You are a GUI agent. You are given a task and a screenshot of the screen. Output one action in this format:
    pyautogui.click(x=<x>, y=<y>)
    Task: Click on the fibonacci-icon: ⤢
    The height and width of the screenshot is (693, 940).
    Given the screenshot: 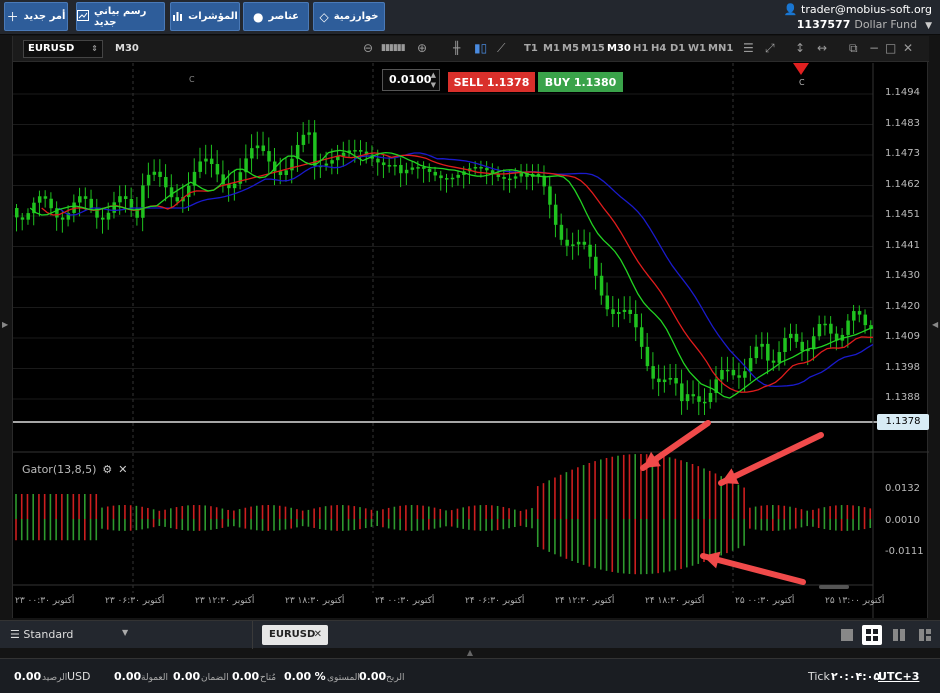 What is the action you would take?
    pyautogui.click(x=770, y=48)
    